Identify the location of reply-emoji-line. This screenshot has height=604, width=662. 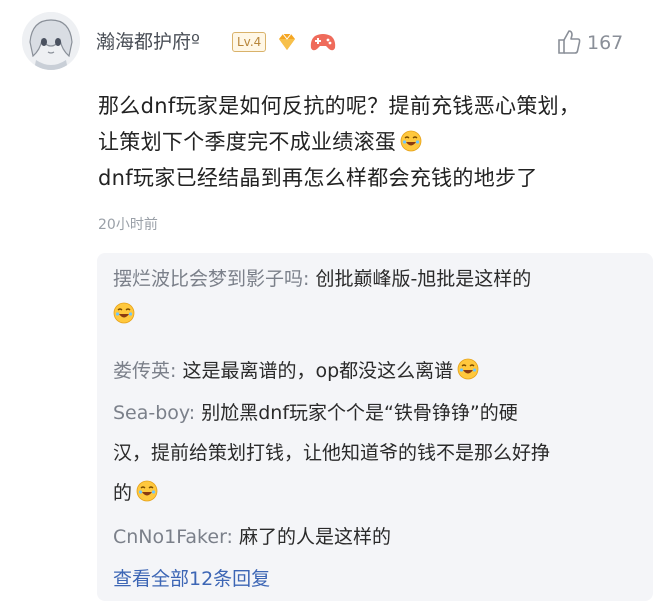
(124, 315).